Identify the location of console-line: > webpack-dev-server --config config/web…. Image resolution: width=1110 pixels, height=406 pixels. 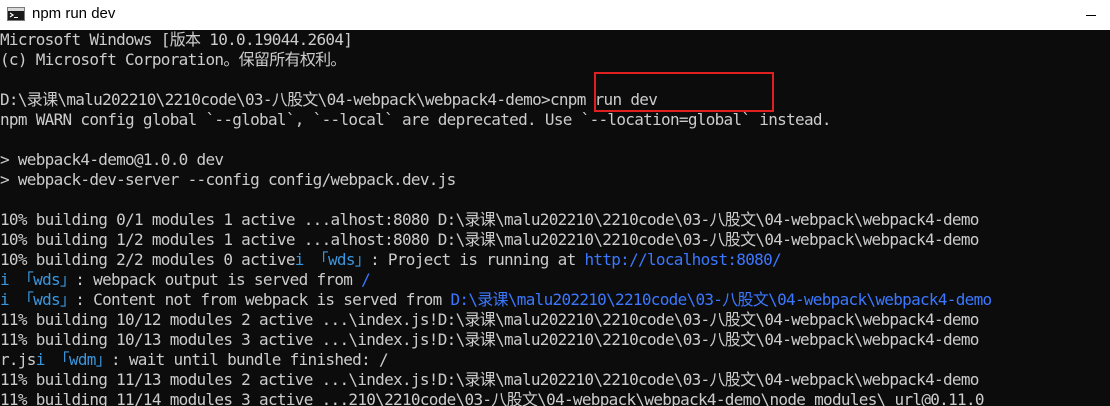
(228, 180).